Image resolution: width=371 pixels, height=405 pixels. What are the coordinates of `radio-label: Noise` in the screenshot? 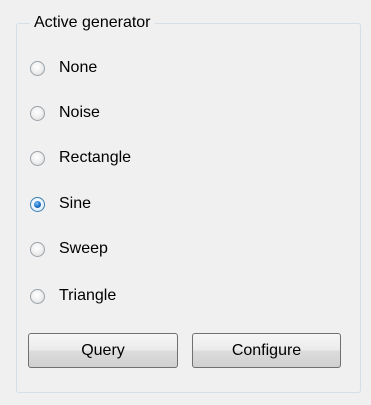 It's located at (79, 112).